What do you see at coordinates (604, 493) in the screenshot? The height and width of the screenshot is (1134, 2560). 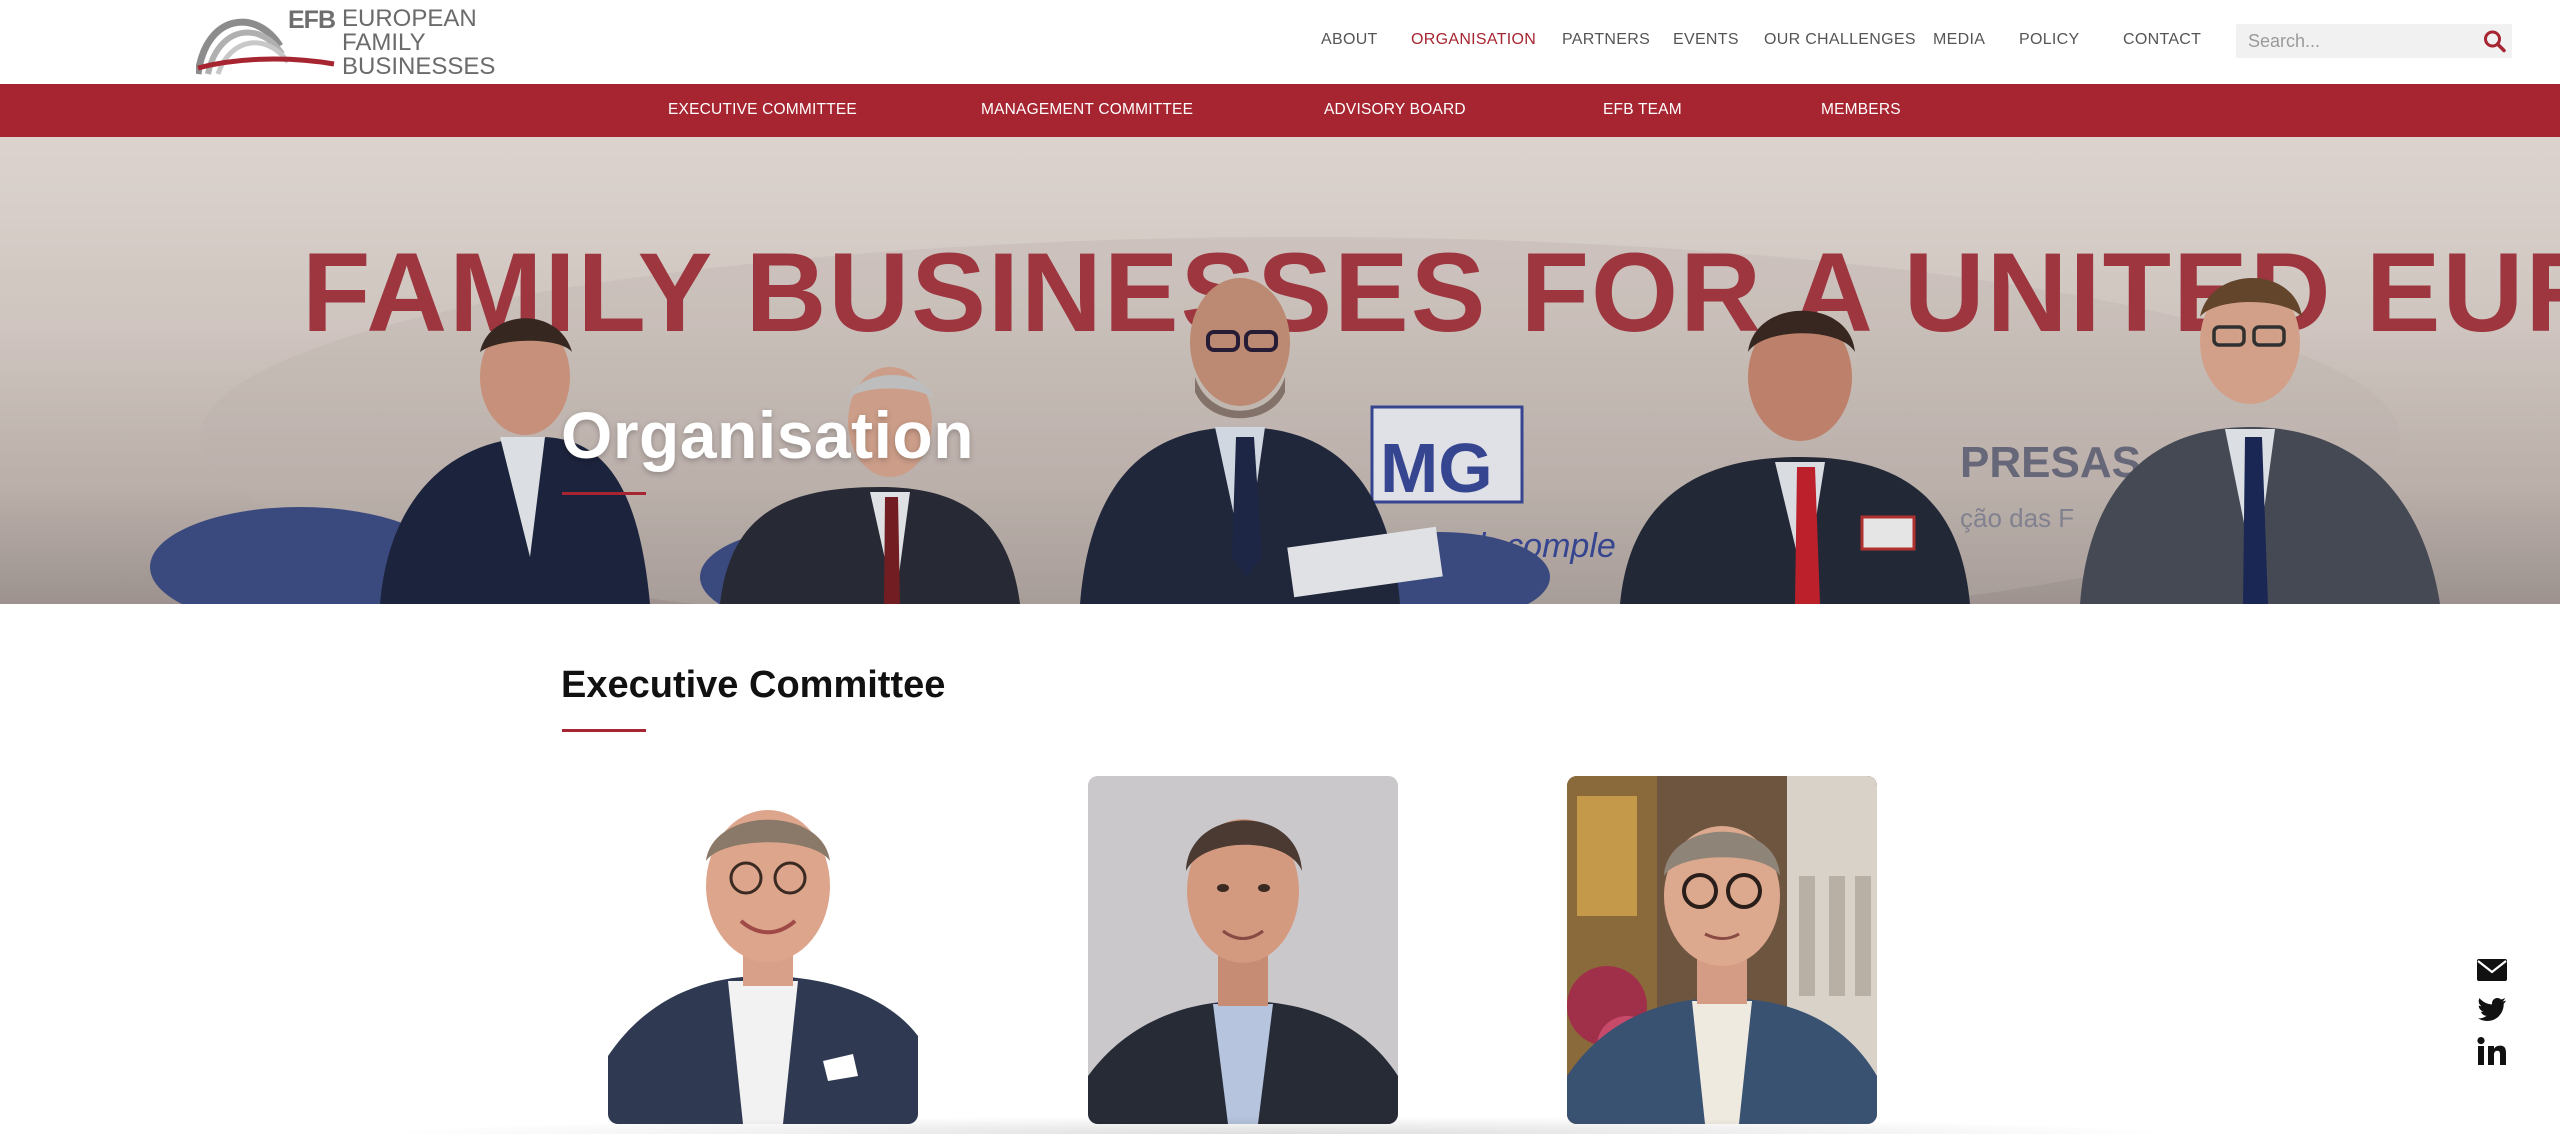 I see `title-underline` at bounding box center [604, 493].